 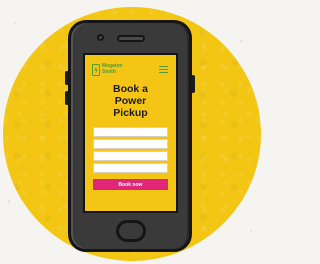 What do you see at coordinates (100, 37) in the screenshot?
I see `front-camera-icon` at bounding box center [100, 37].